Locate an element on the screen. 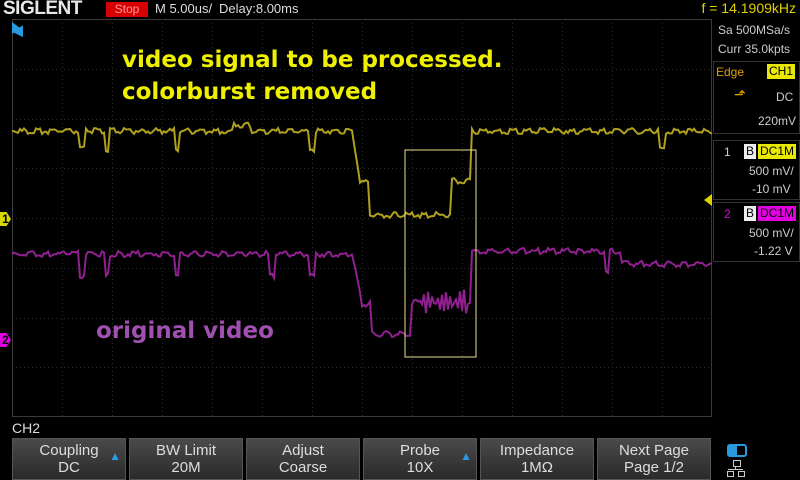  annotation-original: original video is located at coordinates (185, 331).